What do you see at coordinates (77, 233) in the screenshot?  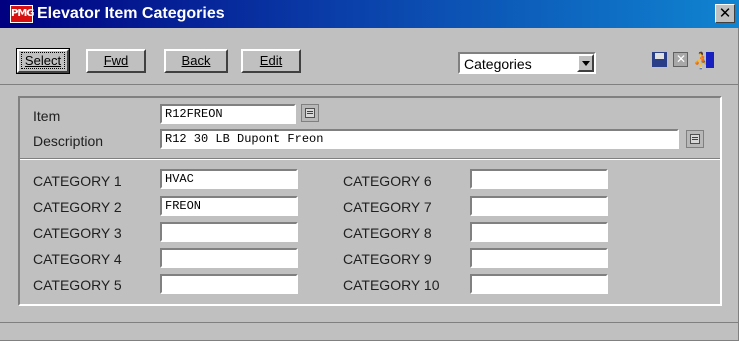 I see `category-3-label: CATEGORY 3` at bounding box center [77, 233].